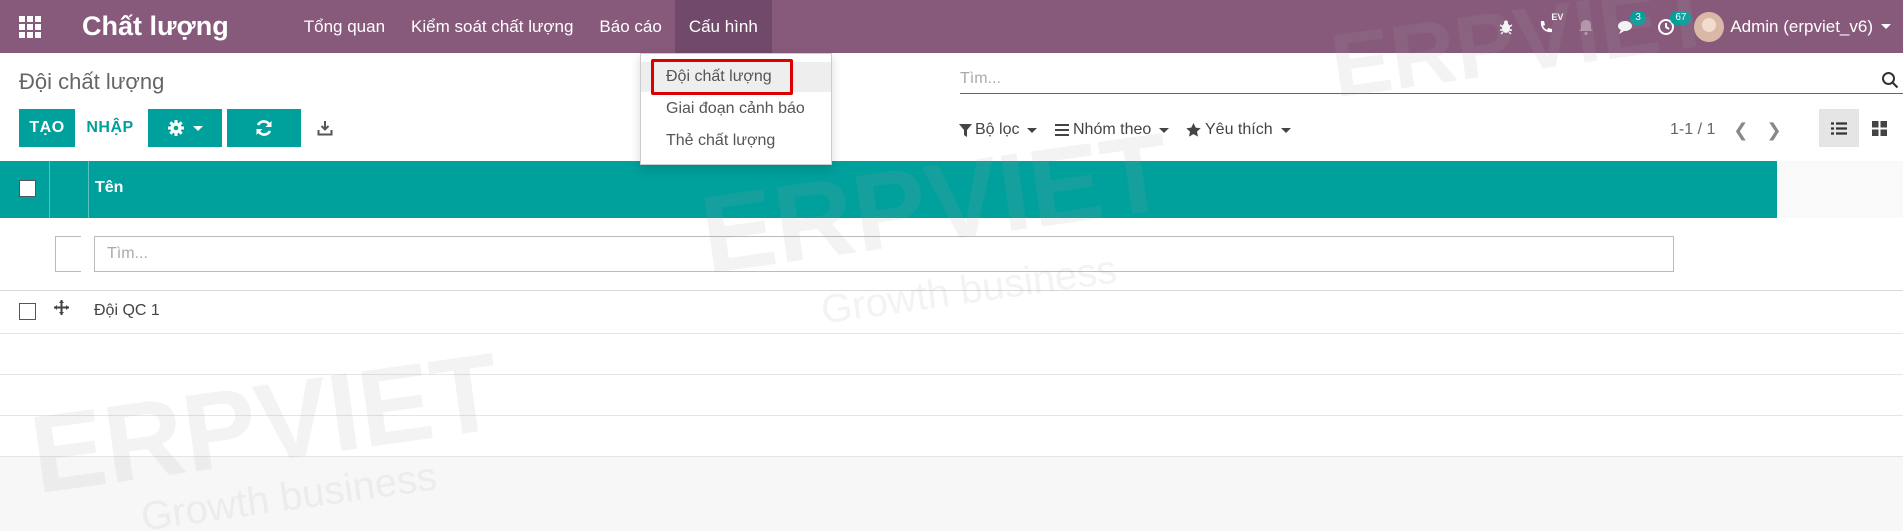 This screenshot has width=1903, height=531. What do you see at coordinates (723, 26) in the screenshot?
I see `menu-configuration: Cấu hình` at bounding box center [723, 26].